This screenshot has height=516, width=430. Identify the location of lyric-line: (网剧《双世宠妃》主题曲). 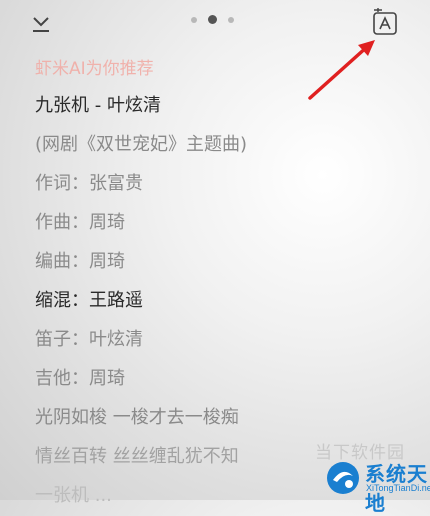
(141, 144).